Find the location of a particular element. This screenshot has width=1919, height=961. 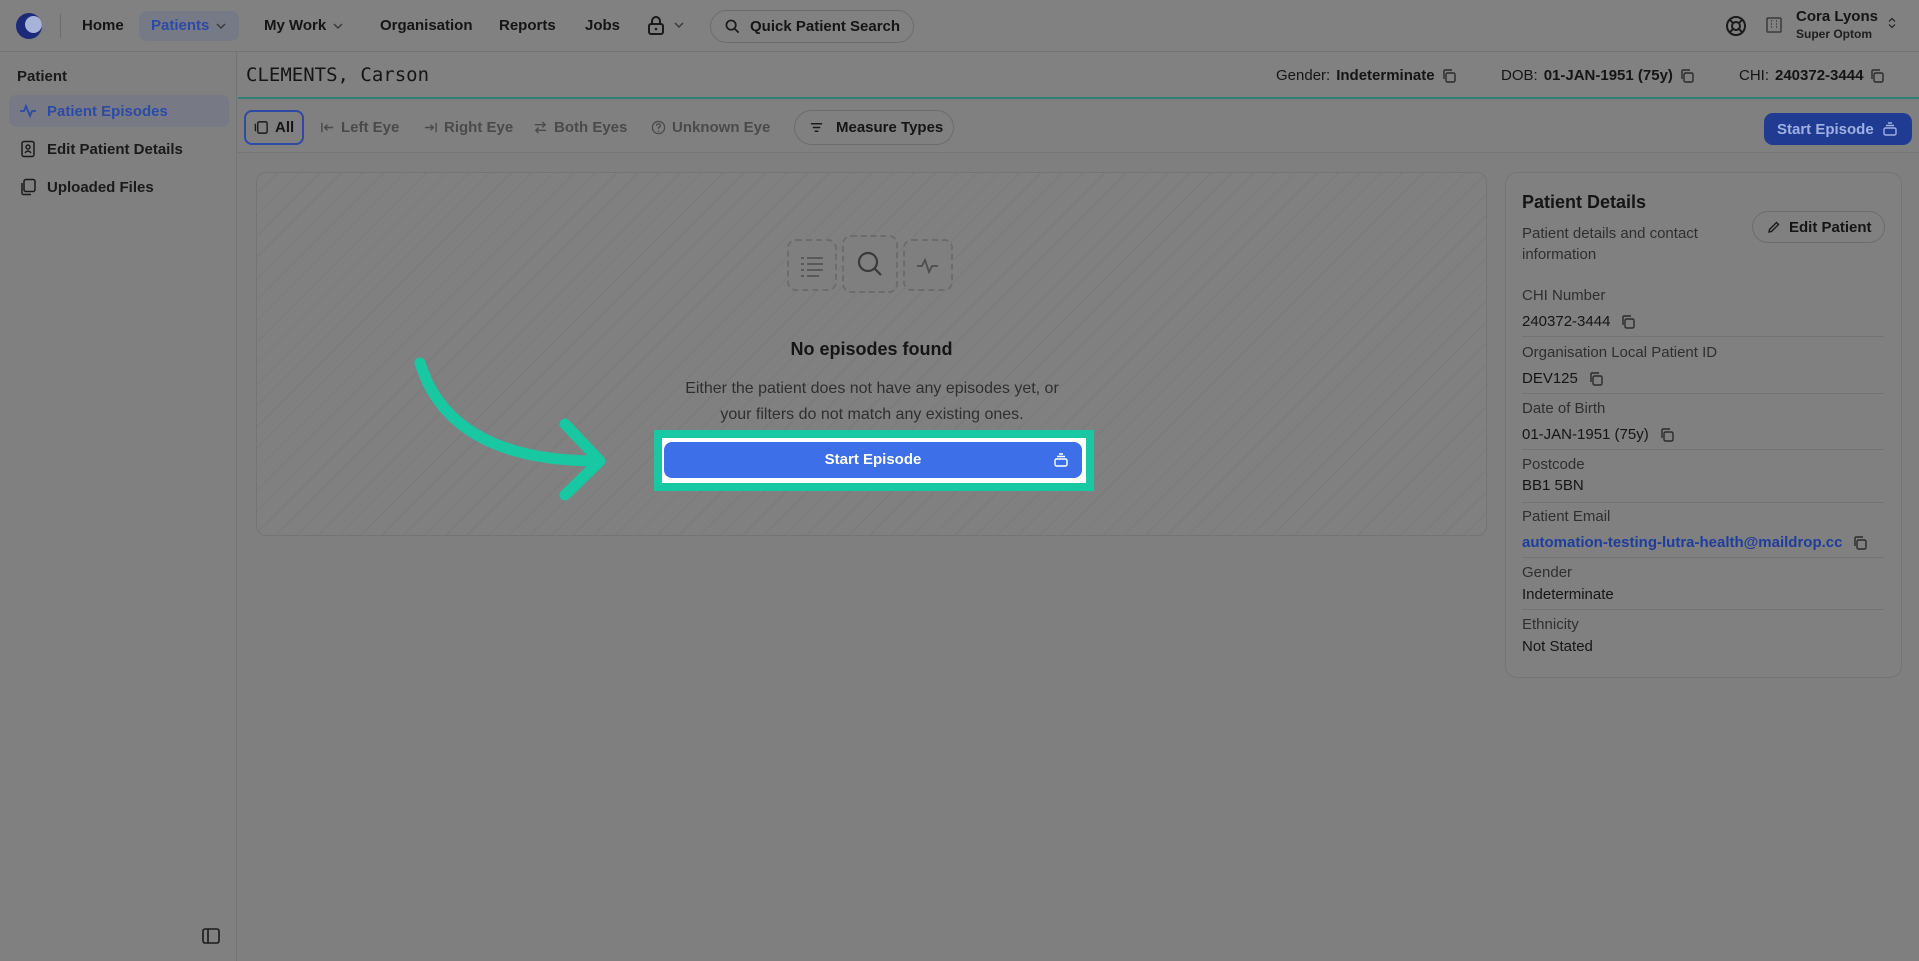

sidebar-item-label: Uploaded Files is located at coordinates (100, 187).